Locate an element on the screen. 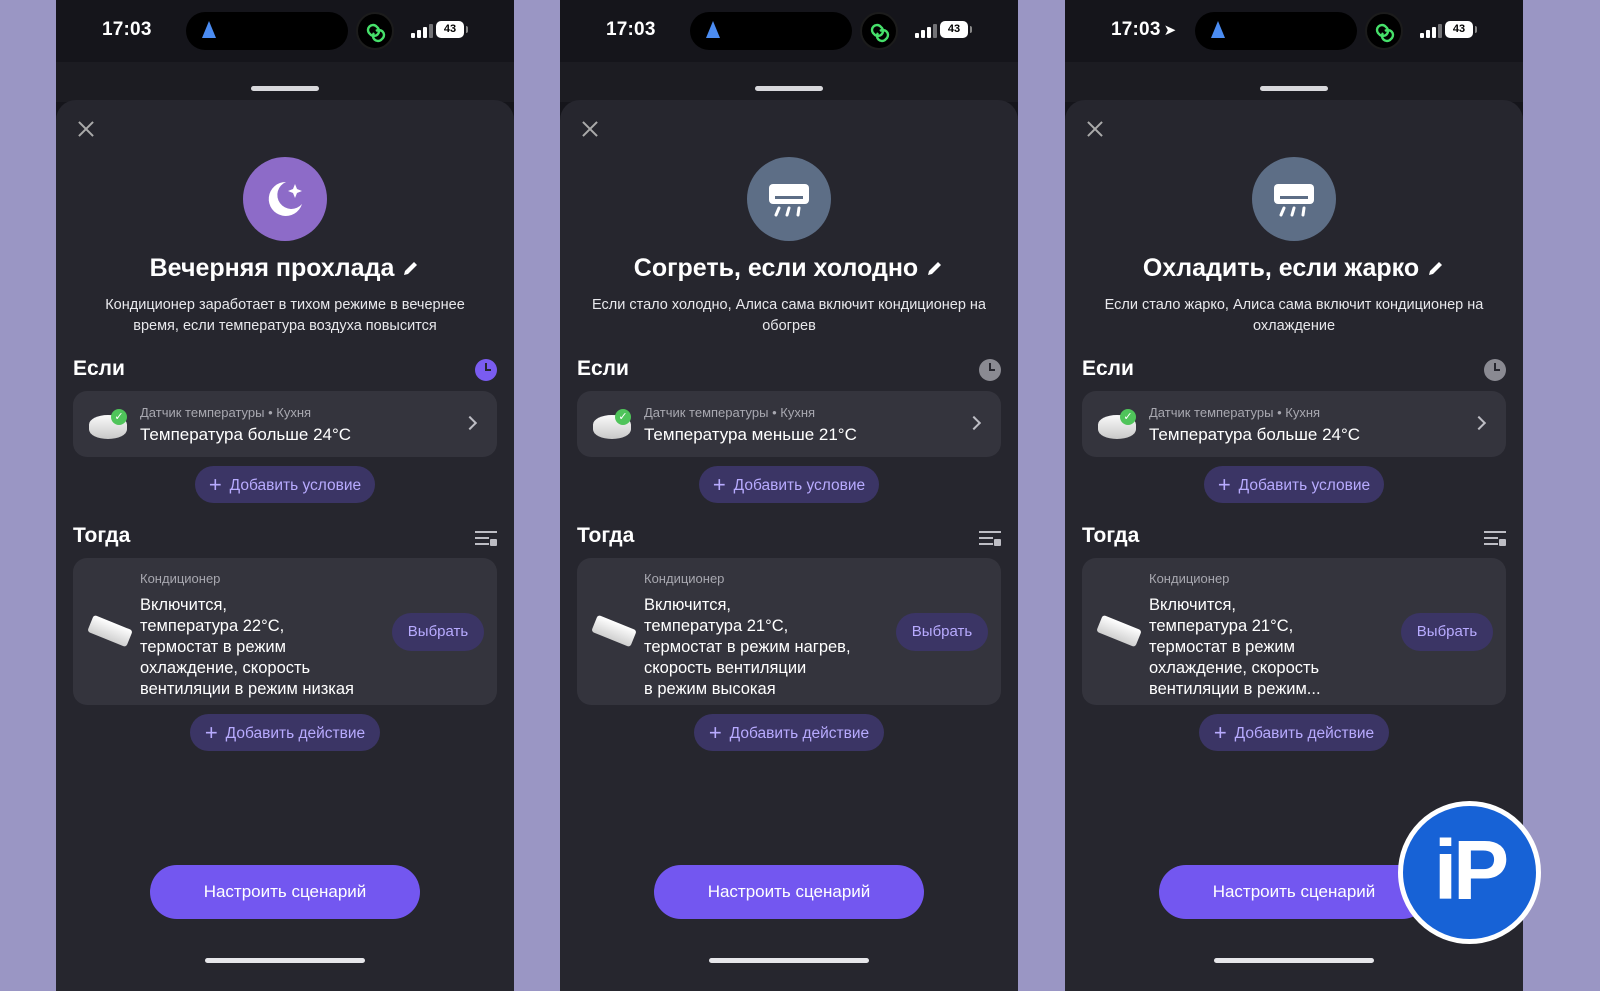 Image resolution: width=1600 pixels, height=991 pixels. status-time: 17:03 is located at coordinates (631, 29).